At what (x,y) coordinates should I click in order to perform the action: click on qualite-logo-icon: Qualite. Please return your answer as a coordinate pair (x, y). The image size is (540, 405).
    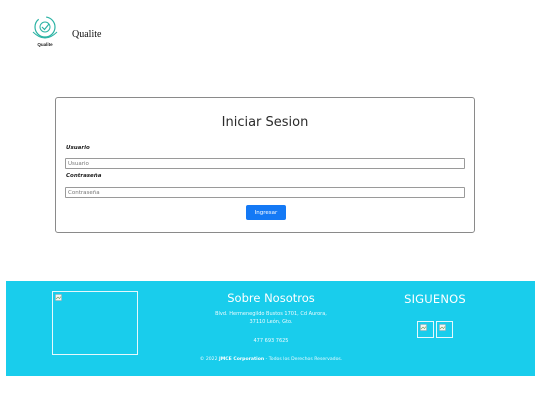
    Looking at the image, I should click on (45, 32).